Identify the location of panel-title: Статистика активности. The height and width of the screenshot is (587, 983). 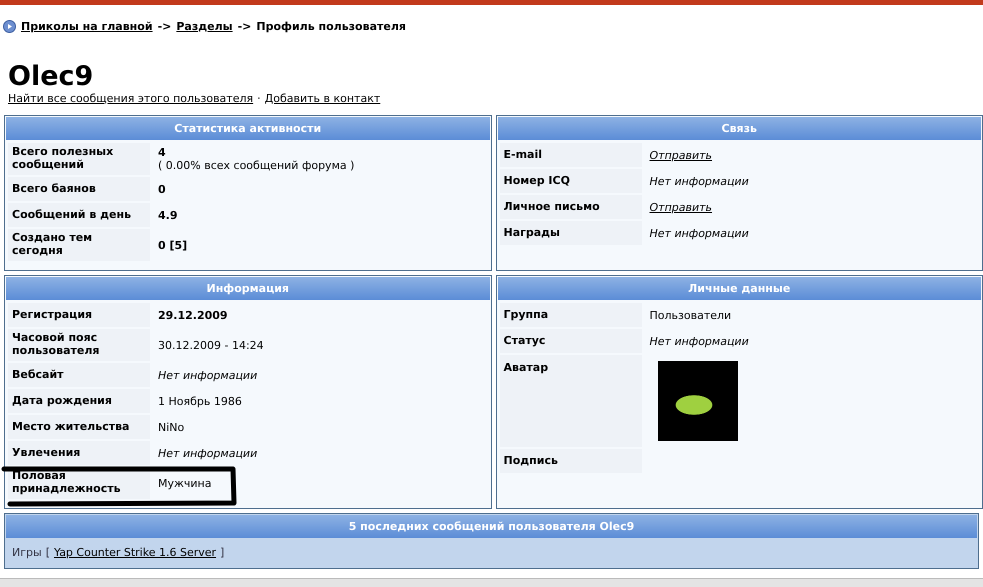
(248, 128).